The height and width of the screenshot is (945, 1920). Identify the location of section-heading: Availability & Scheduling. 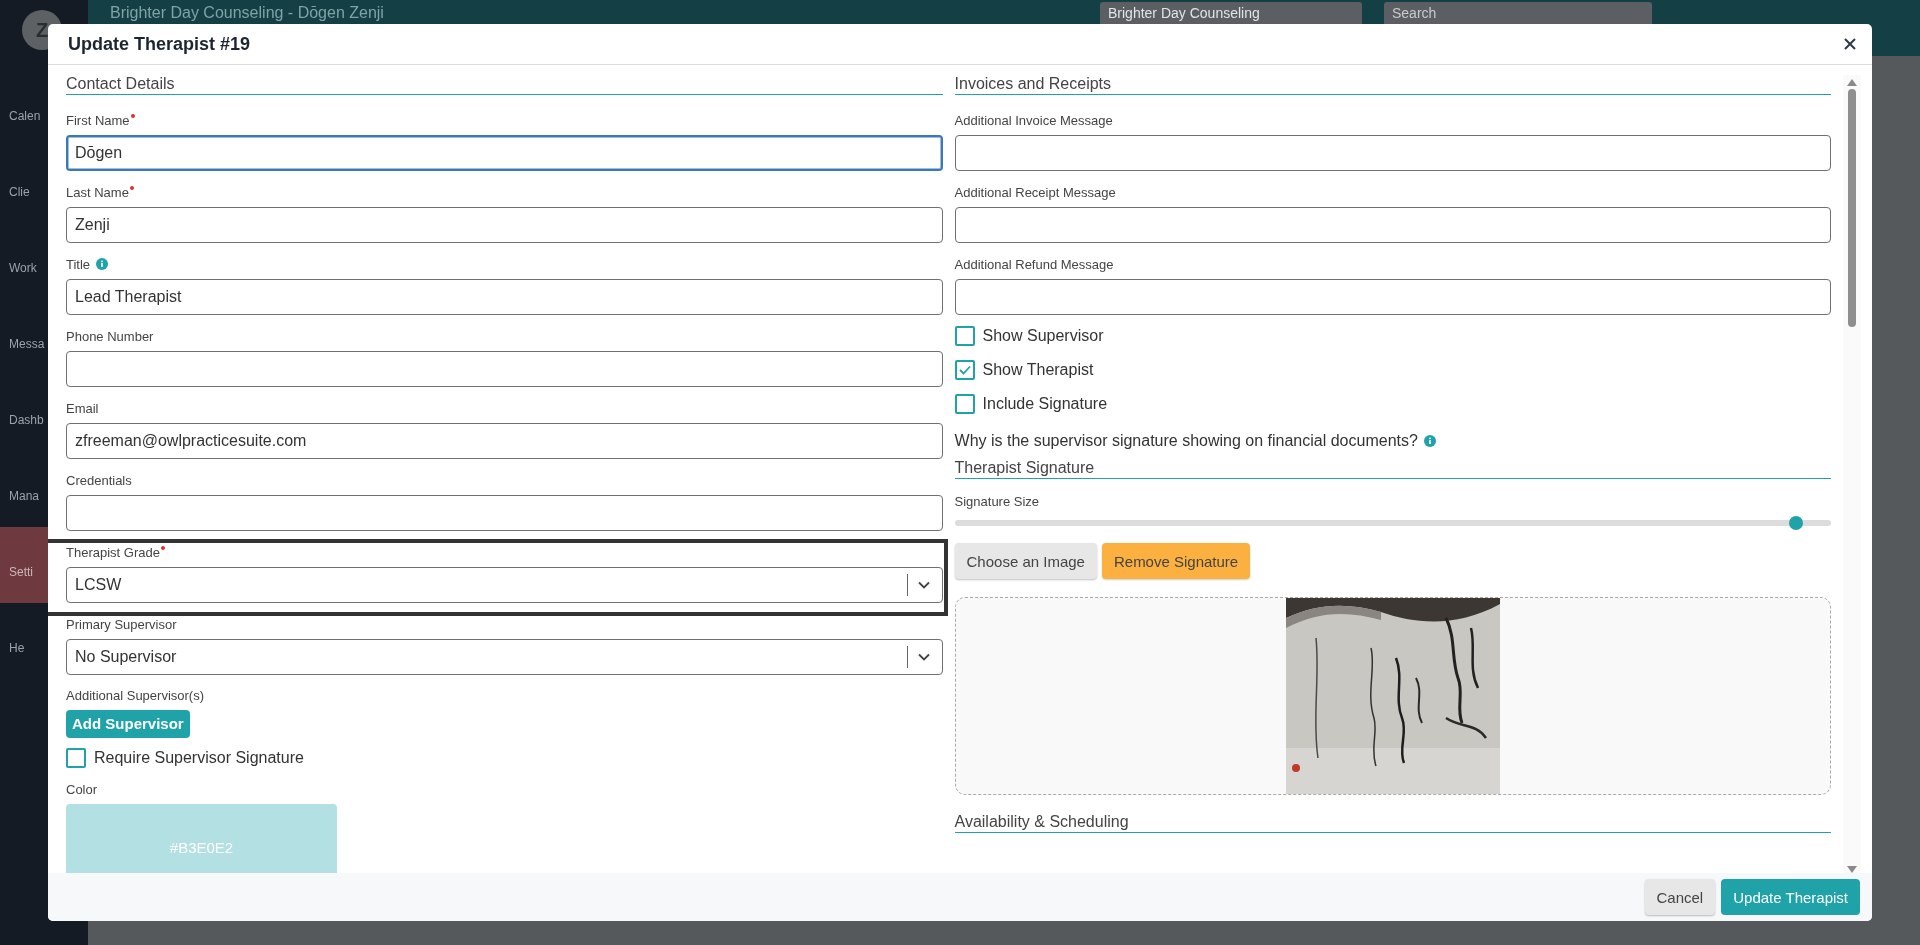
(1393, 823).